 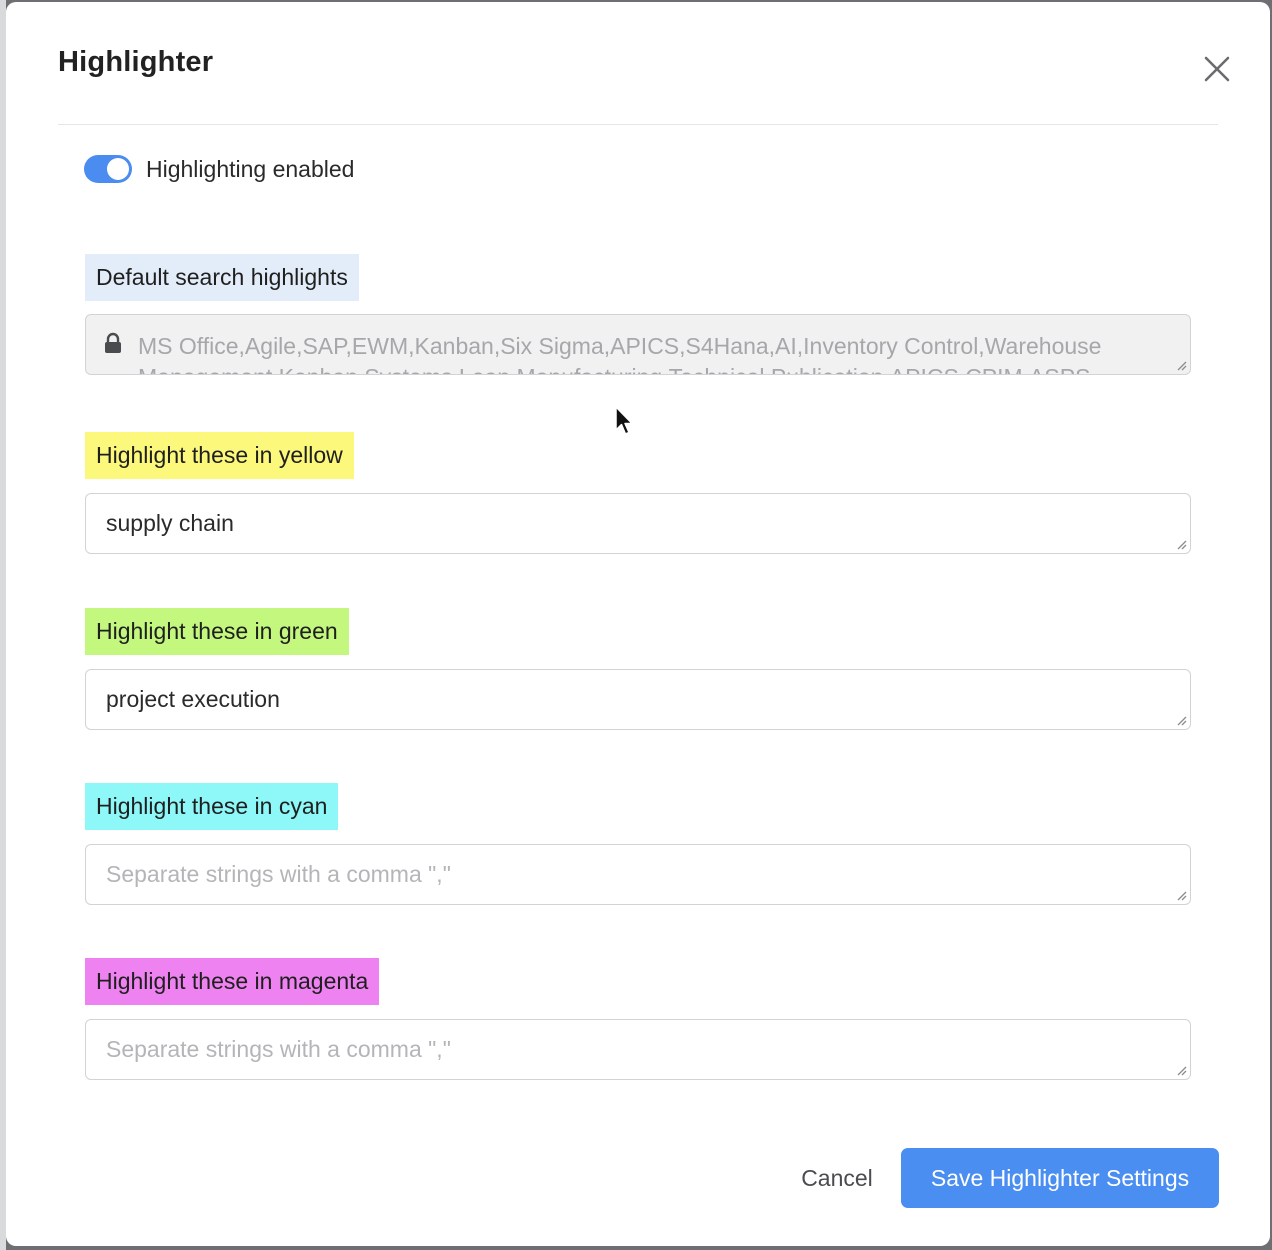 What do you see at coordinates (232, 981) in the screenshot?
I see `magenta-label: Highlight these in magenta` at bounding box center [232, 981].